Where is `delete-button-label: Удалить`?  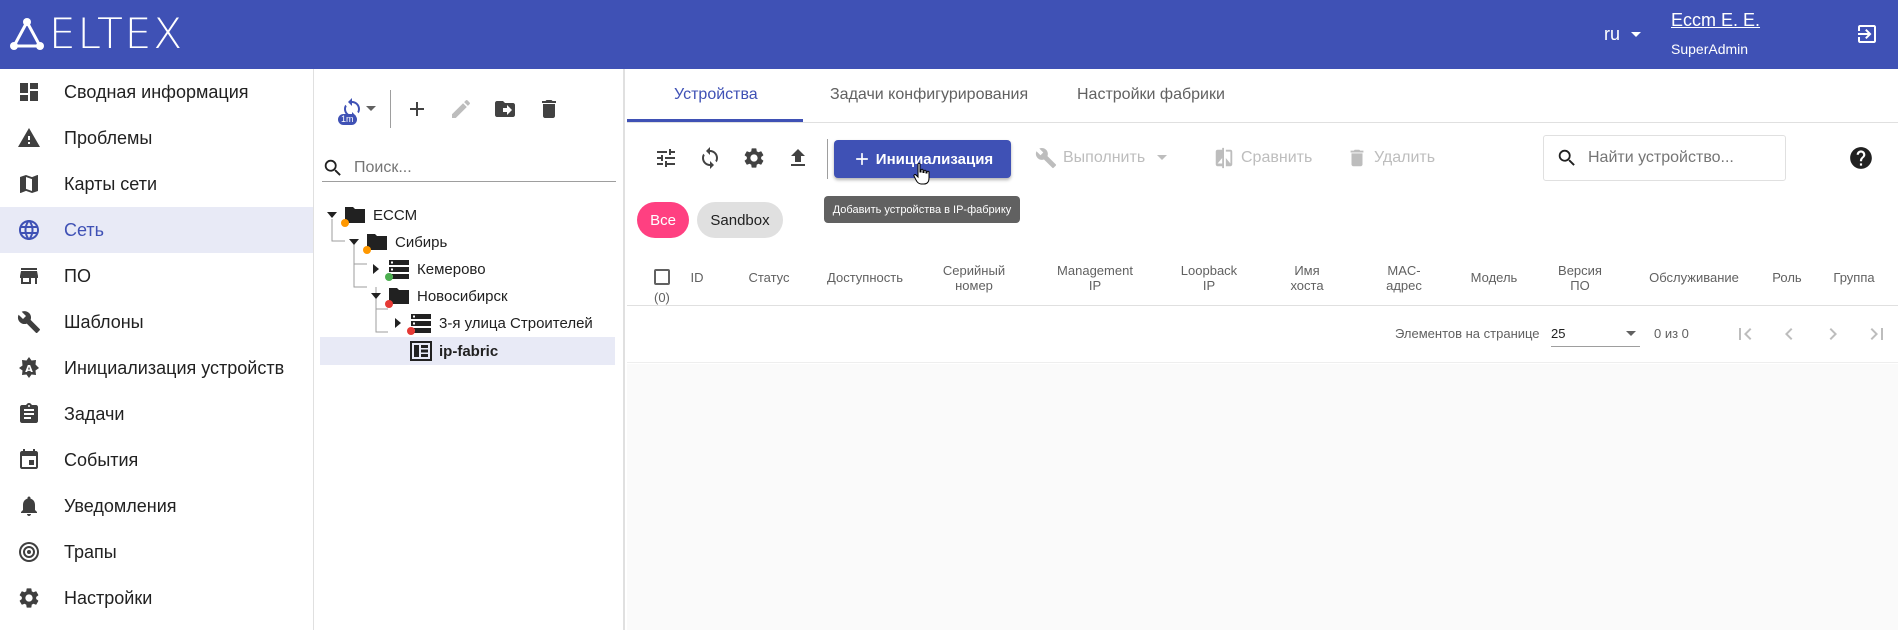 delete-button-label: Удалить is located at coordinates (1405, 157).